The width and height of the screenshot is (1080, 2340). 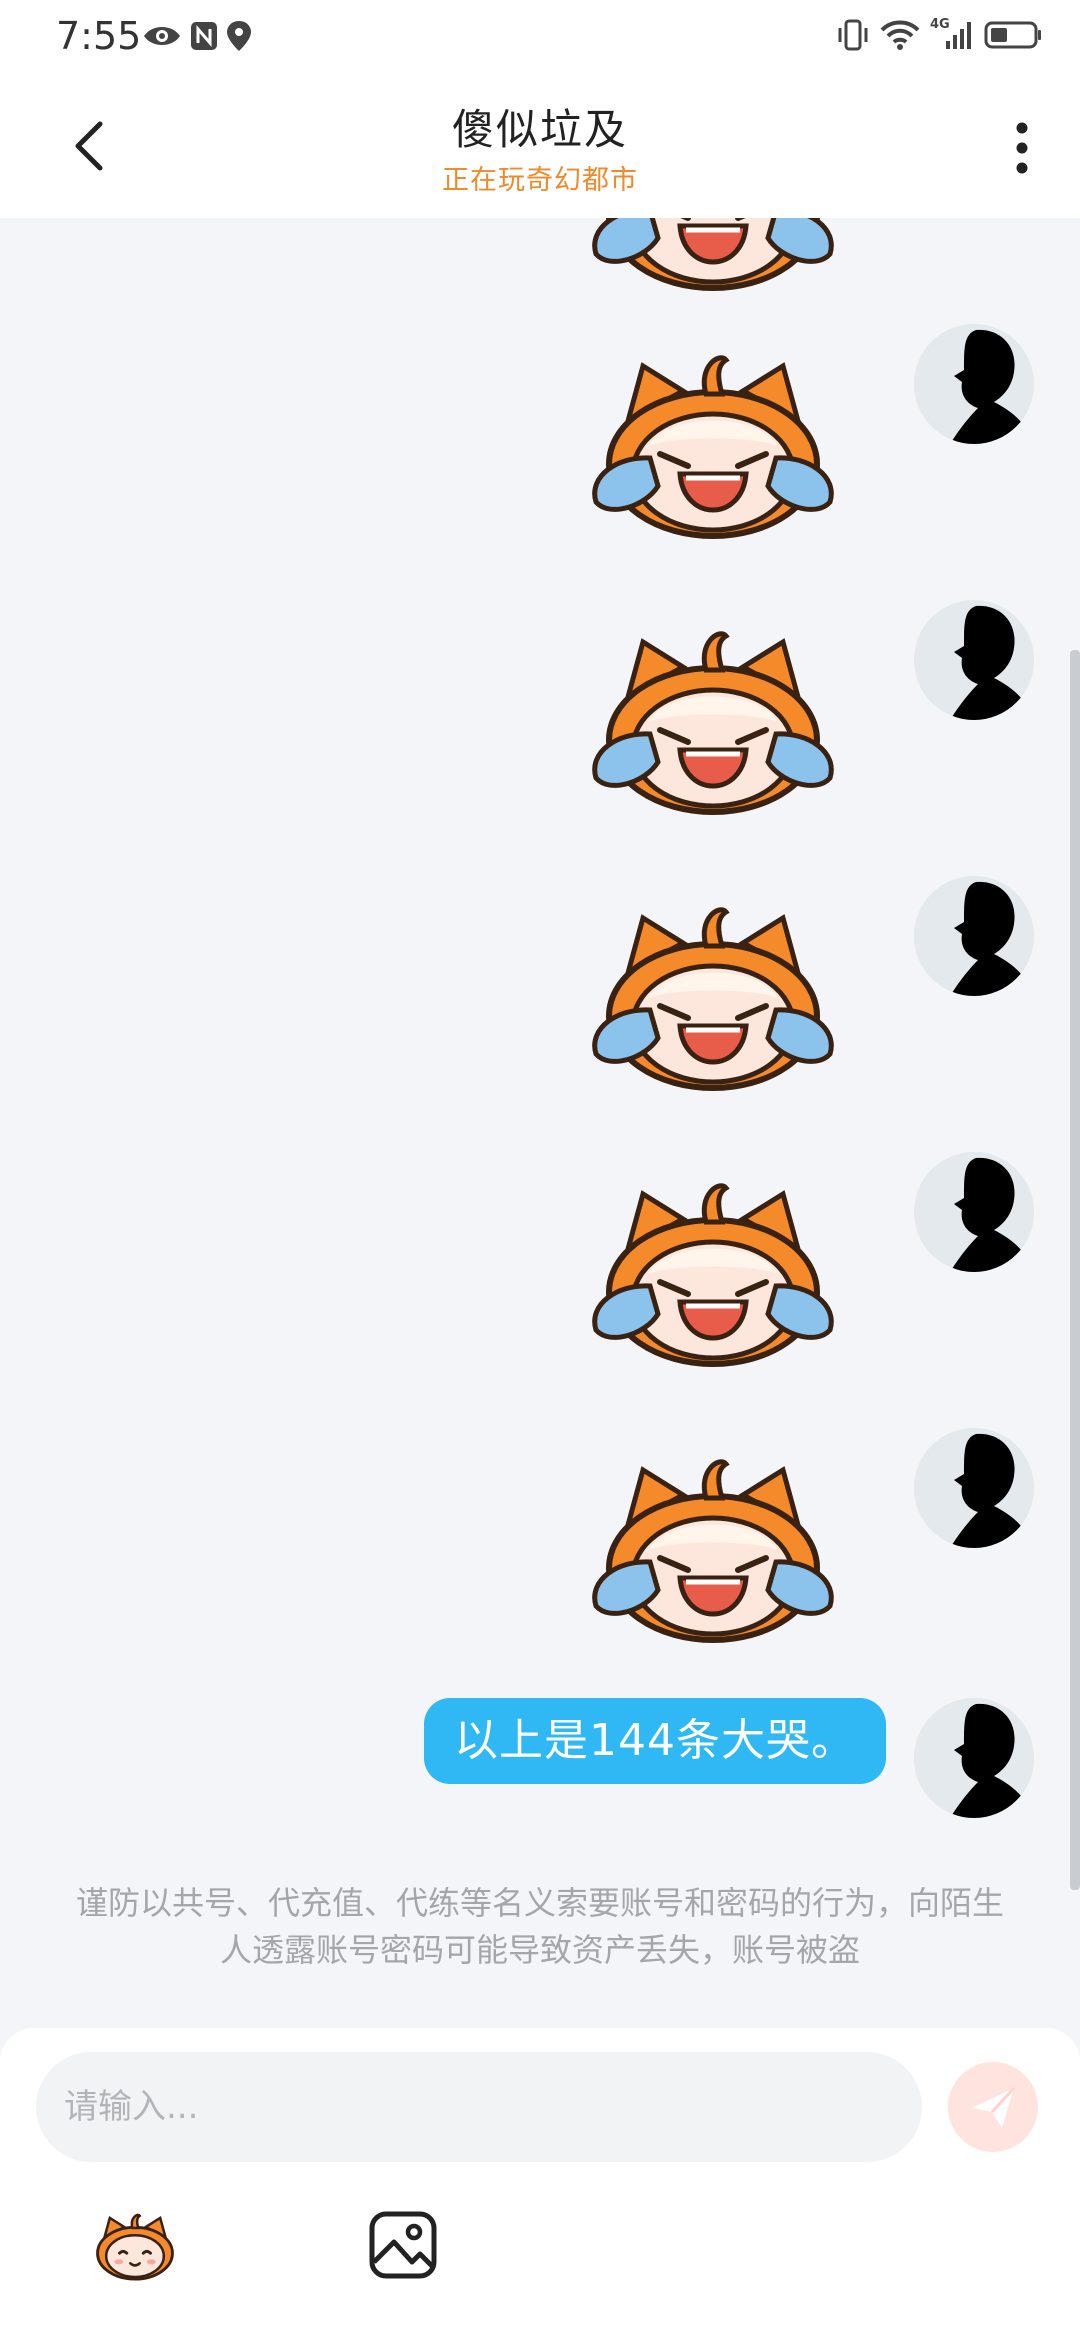 I want to click on wifi-icon, so click(x=900, y=35).